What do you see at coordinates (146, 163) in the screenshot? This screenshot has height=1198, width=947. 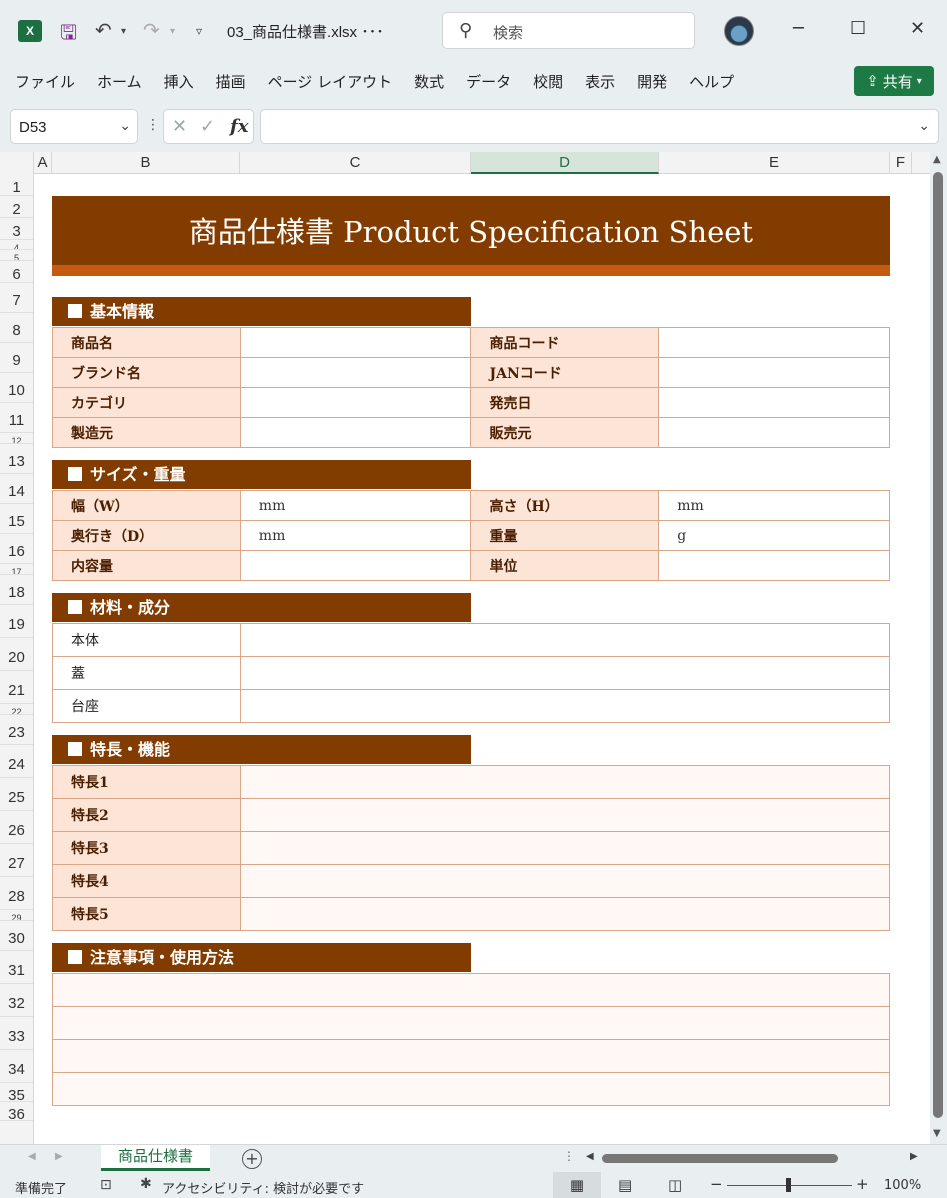 I see `column-header-b: B` at bounding box center [146, 163].